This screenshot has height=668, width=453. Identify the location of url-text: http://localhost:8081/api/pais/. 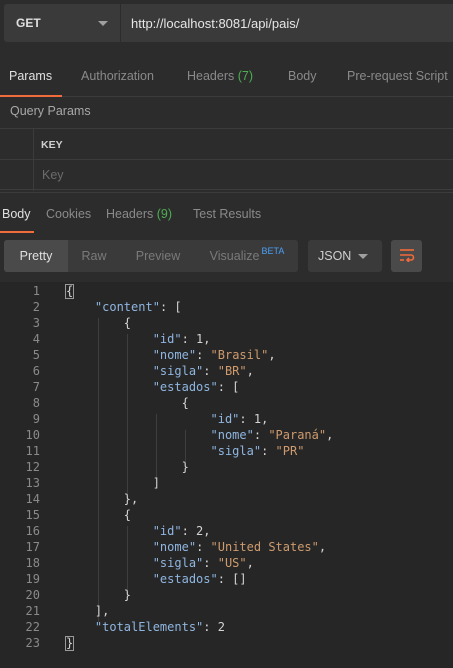
(215, 23).